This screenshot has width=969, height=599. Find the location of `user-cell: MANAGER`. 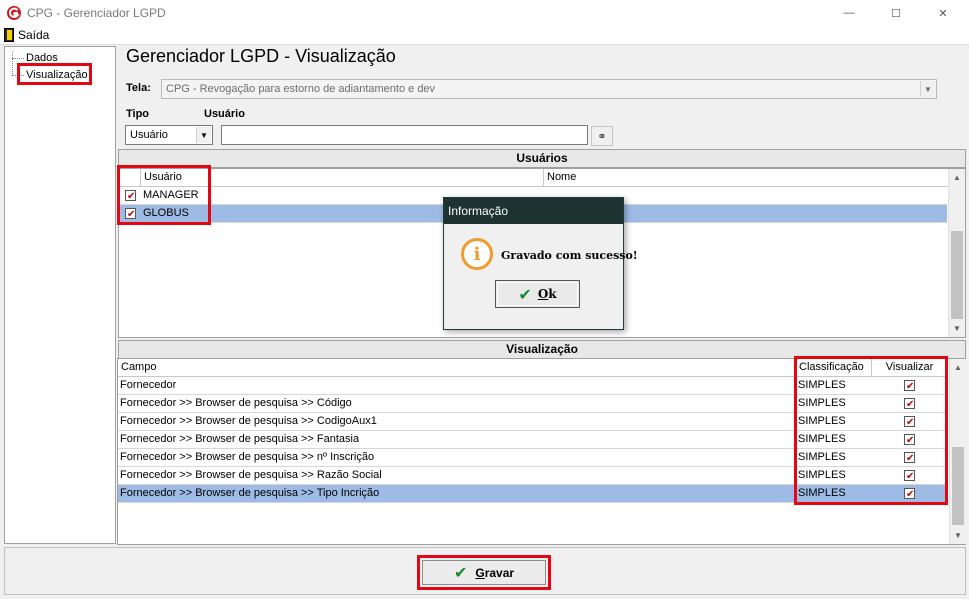

user-cell: MANAGER is located at coordinates (171, 195).